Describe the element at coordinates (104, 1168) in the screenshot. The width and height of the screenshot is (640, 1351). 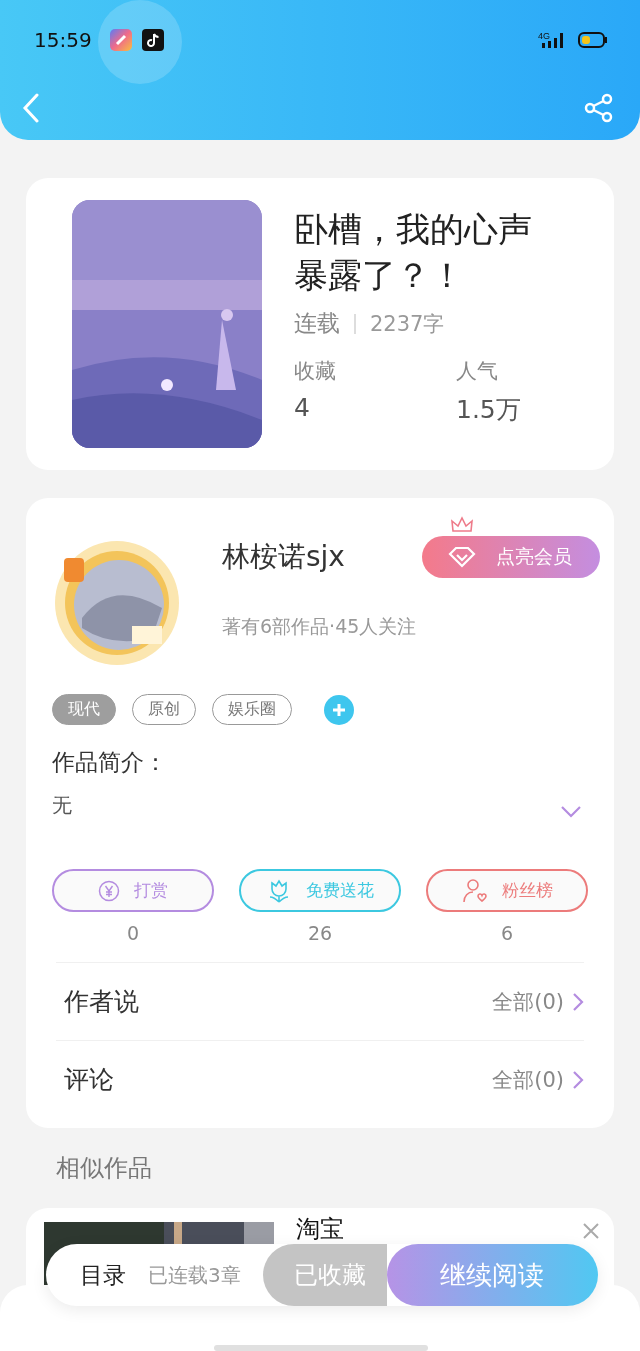
I see `similar-heading: 相似作品` at that location.